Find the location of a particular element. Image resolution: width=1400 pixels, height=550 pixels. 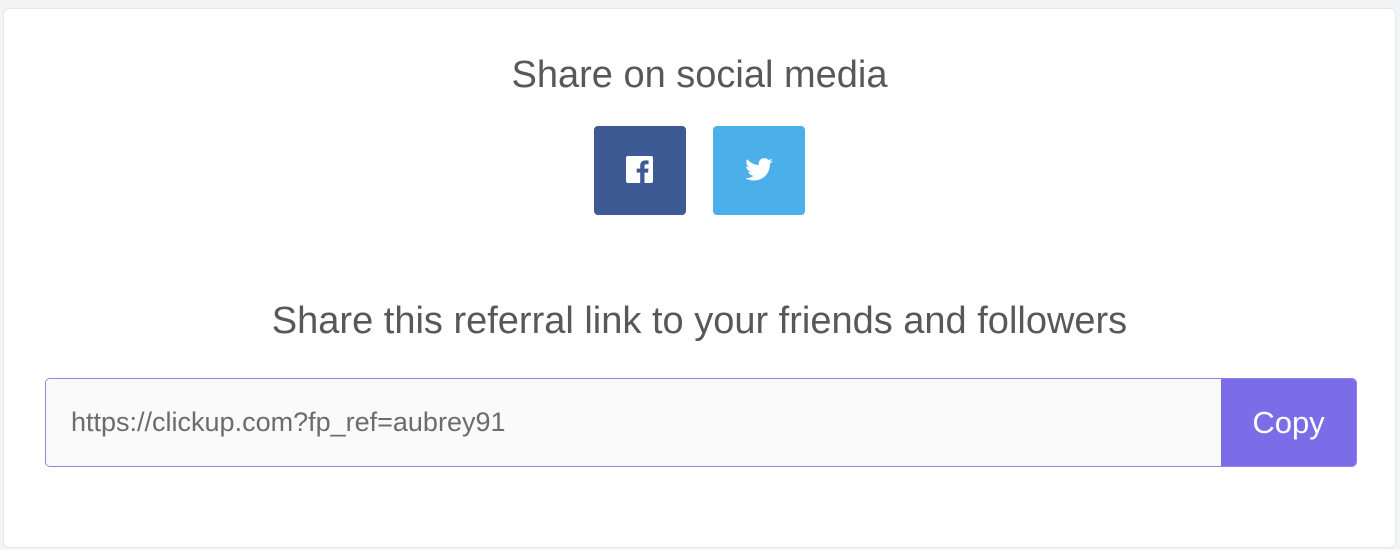

twitter-icon is located at coordinates (758, 170).